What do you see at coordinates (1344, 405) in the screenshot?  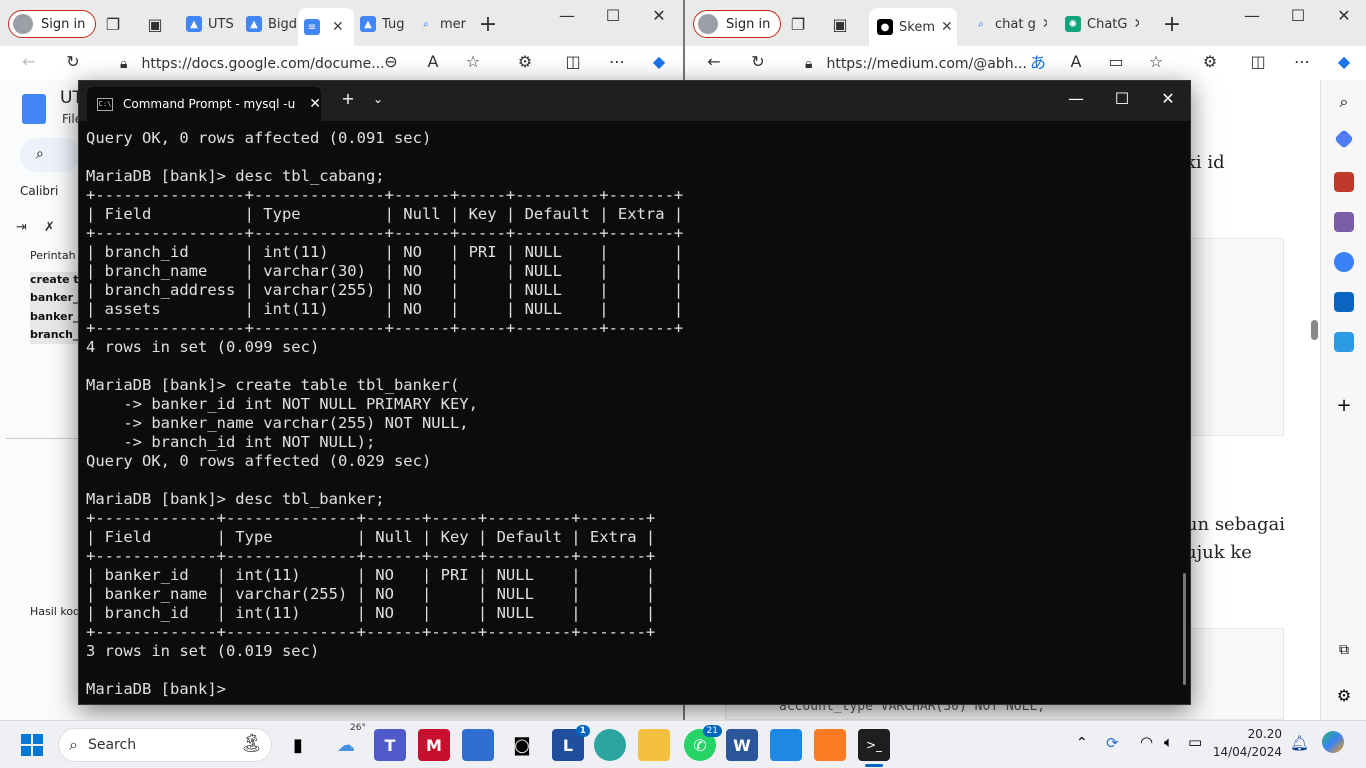 I see `add-icon: +` at bounding box center [1344, 405].